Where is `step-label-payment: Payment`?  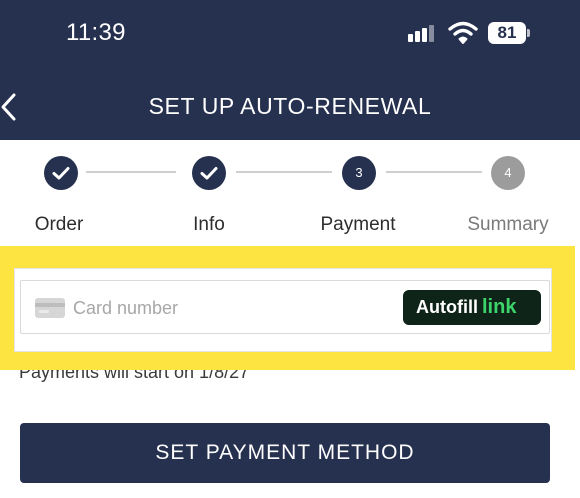
step-label-payment: Payment is located at coordinates (358, 224).